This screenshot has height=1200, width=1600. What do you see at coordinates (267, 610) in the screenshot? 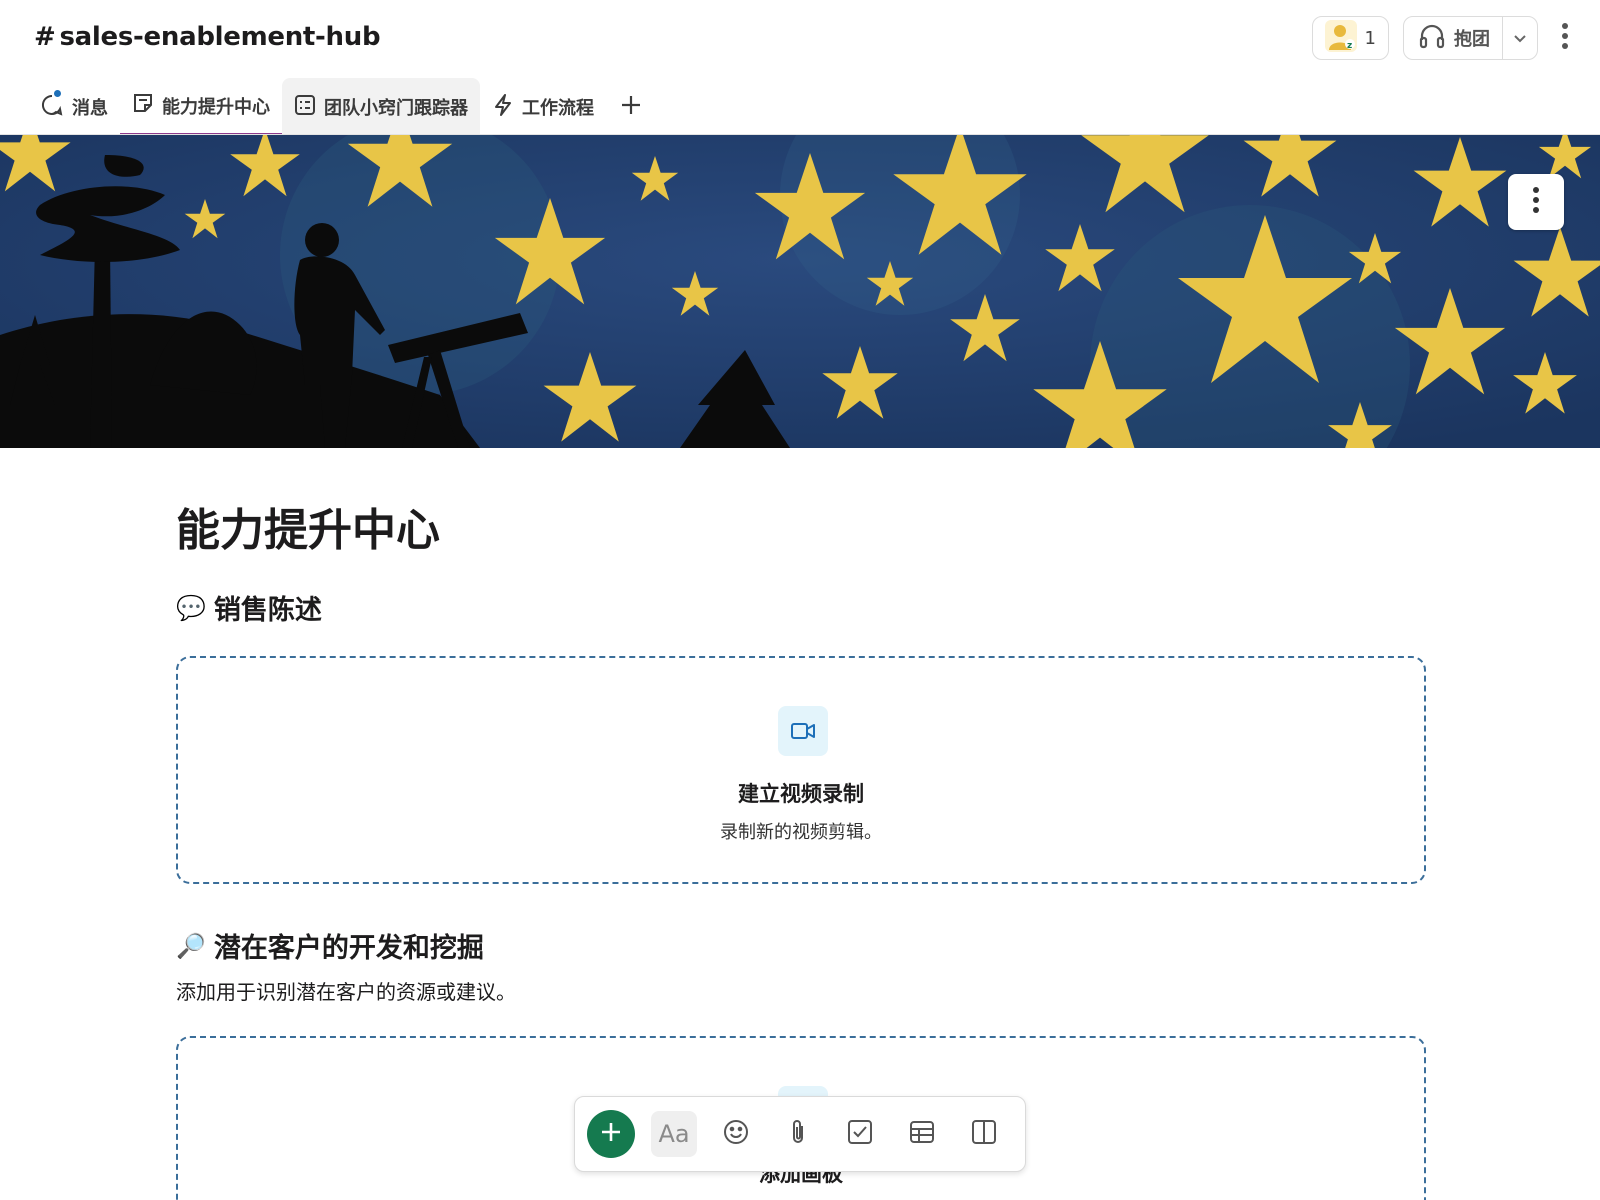
I see `section-heading-text: 销售陈述` at bounding box center [267, 610].